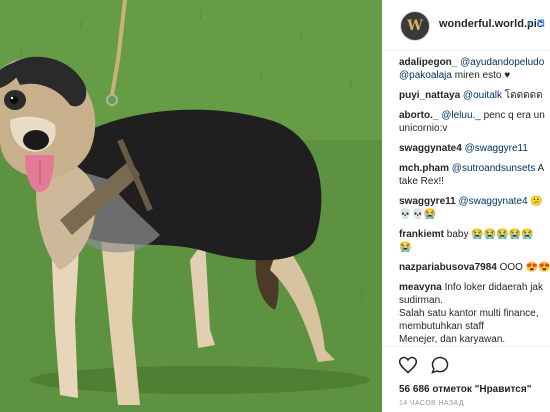  I want to click on comment-line: take Rex!!, so click(474, 181).